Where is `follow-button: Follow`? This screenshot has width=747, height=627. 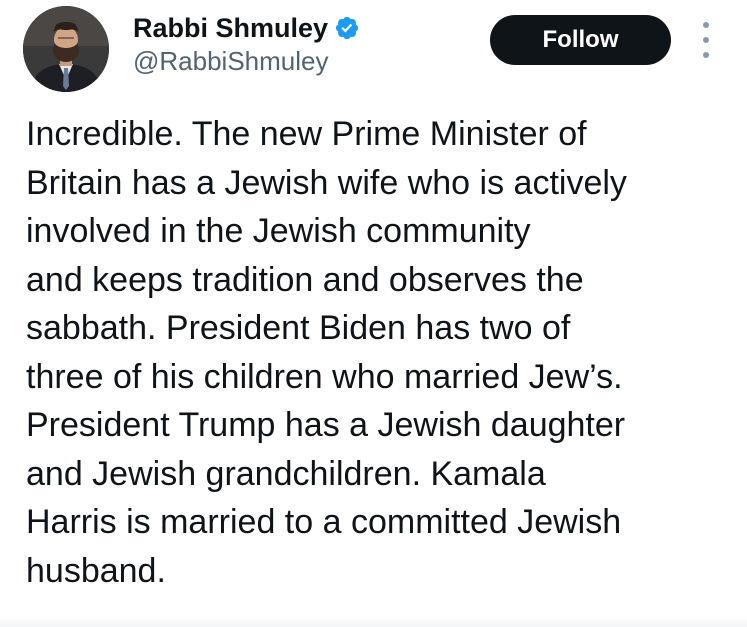
follow-button: Follow is located at coordinates (580, 40).